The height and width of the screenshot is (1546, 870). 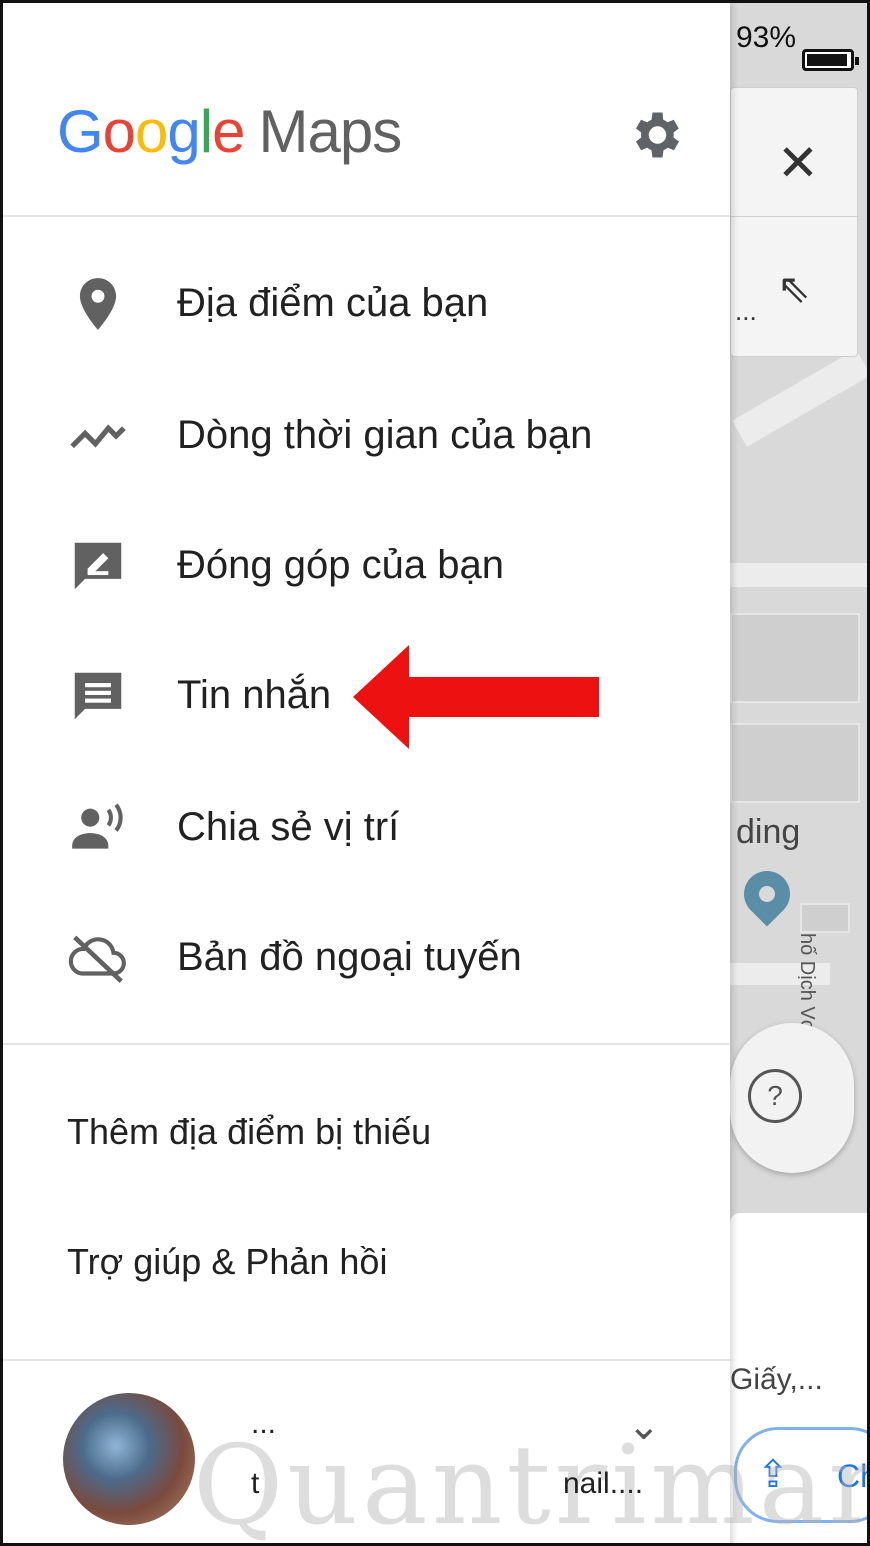 I want to click on location-sharing-icon, so click(x=97, y=826).